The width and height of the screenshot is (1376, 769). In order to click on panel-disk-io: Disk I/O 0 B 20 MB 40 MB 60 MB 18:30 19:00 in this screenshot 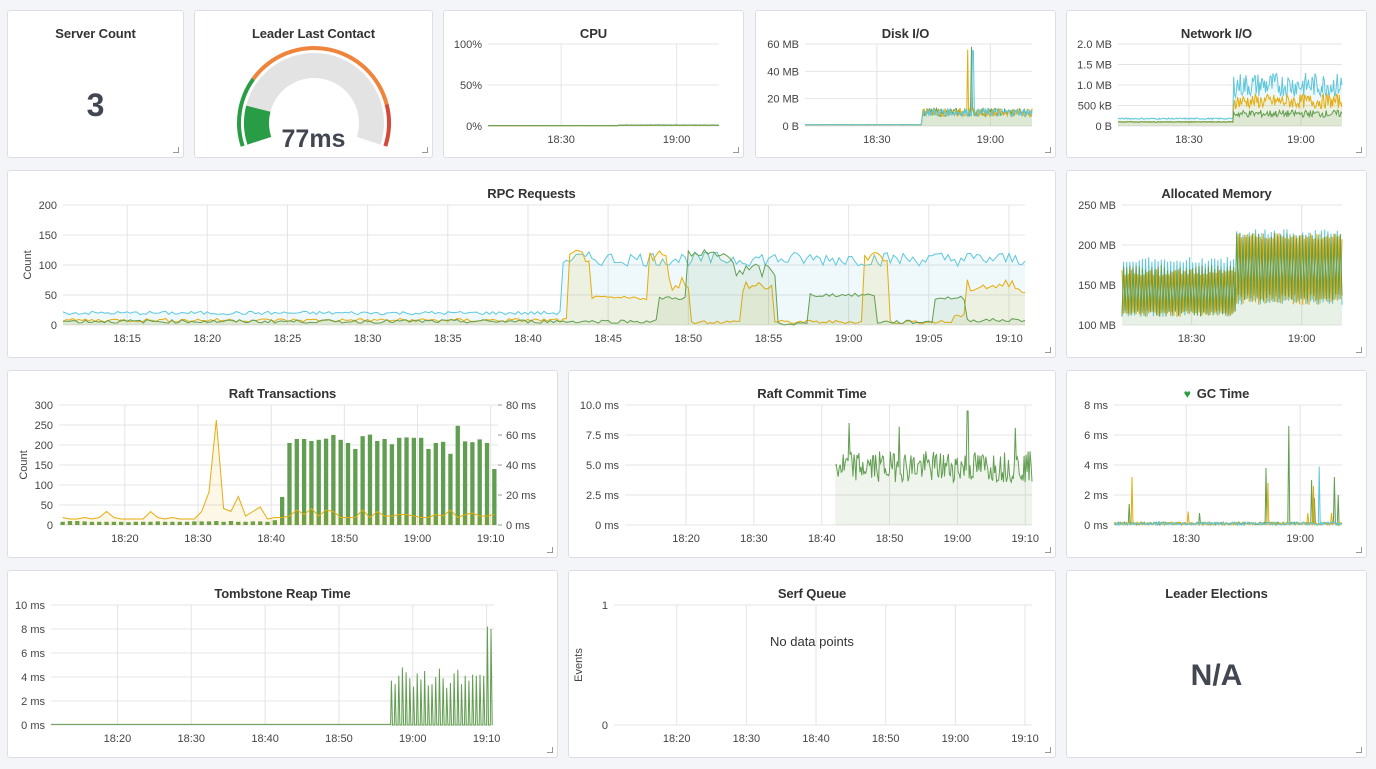, I will do `click(905, 84)`.